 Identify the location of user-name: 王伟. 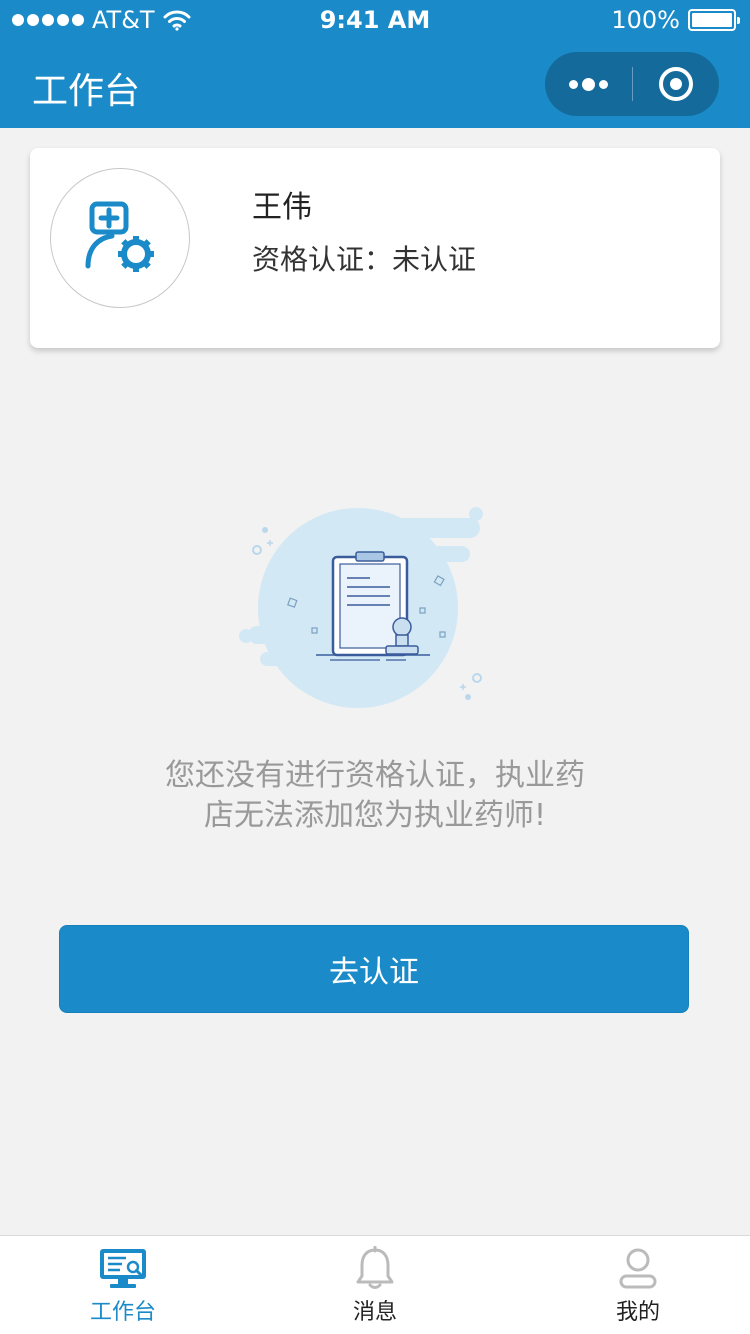
(282, 207).